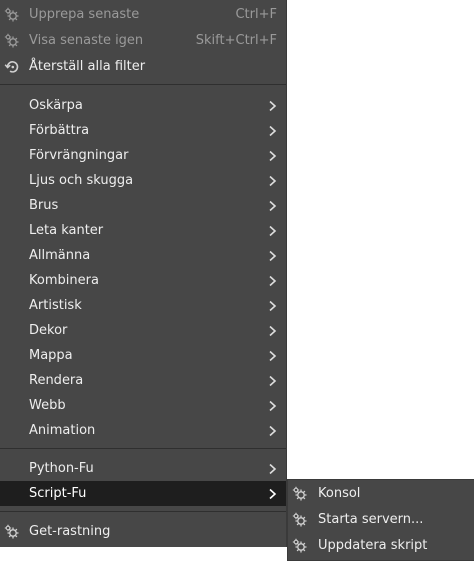 This screenshot has width=474, height=561. What do you see at coordinates (48, 330) in the screenshot?
I see `menu-item-label: Dekor` at bounding box center [48, 330].